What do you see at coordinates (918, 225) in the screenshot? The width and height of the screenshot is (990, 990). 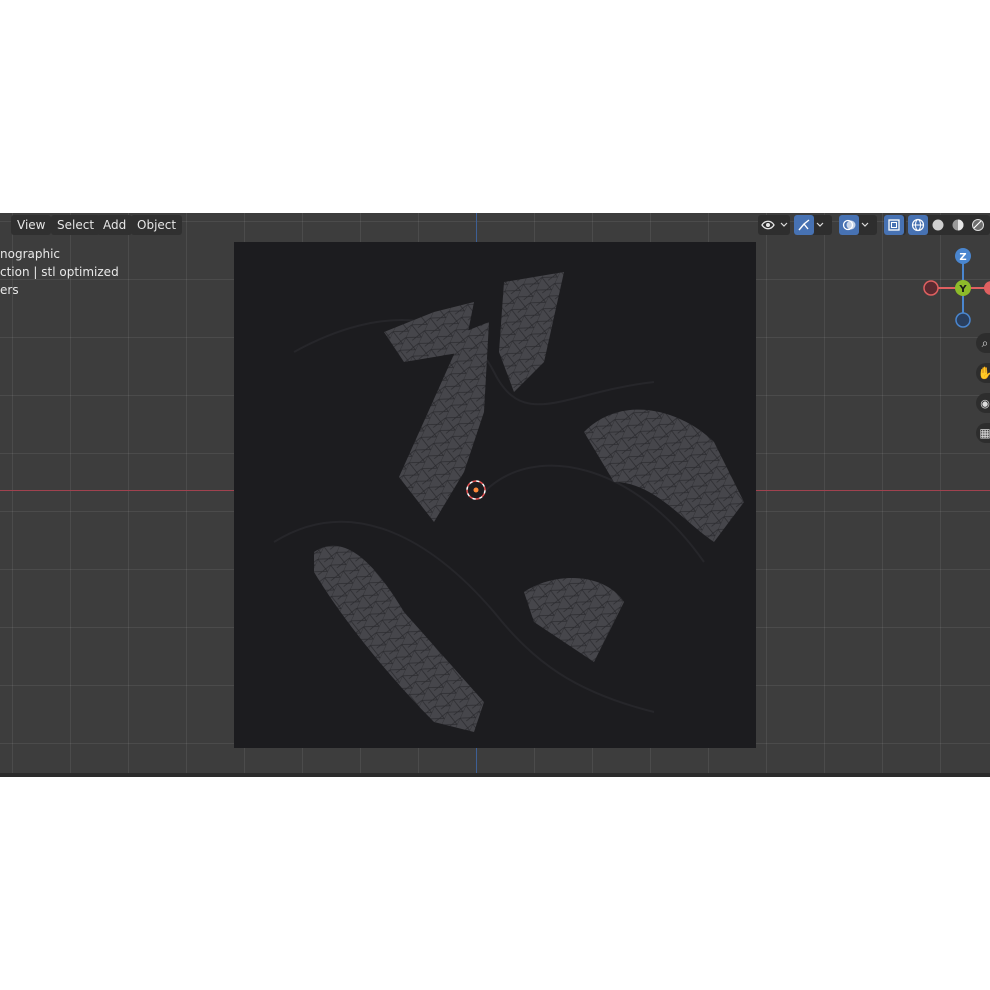 I see `wireframe-shading-icon` at bounding box center [918, 225].